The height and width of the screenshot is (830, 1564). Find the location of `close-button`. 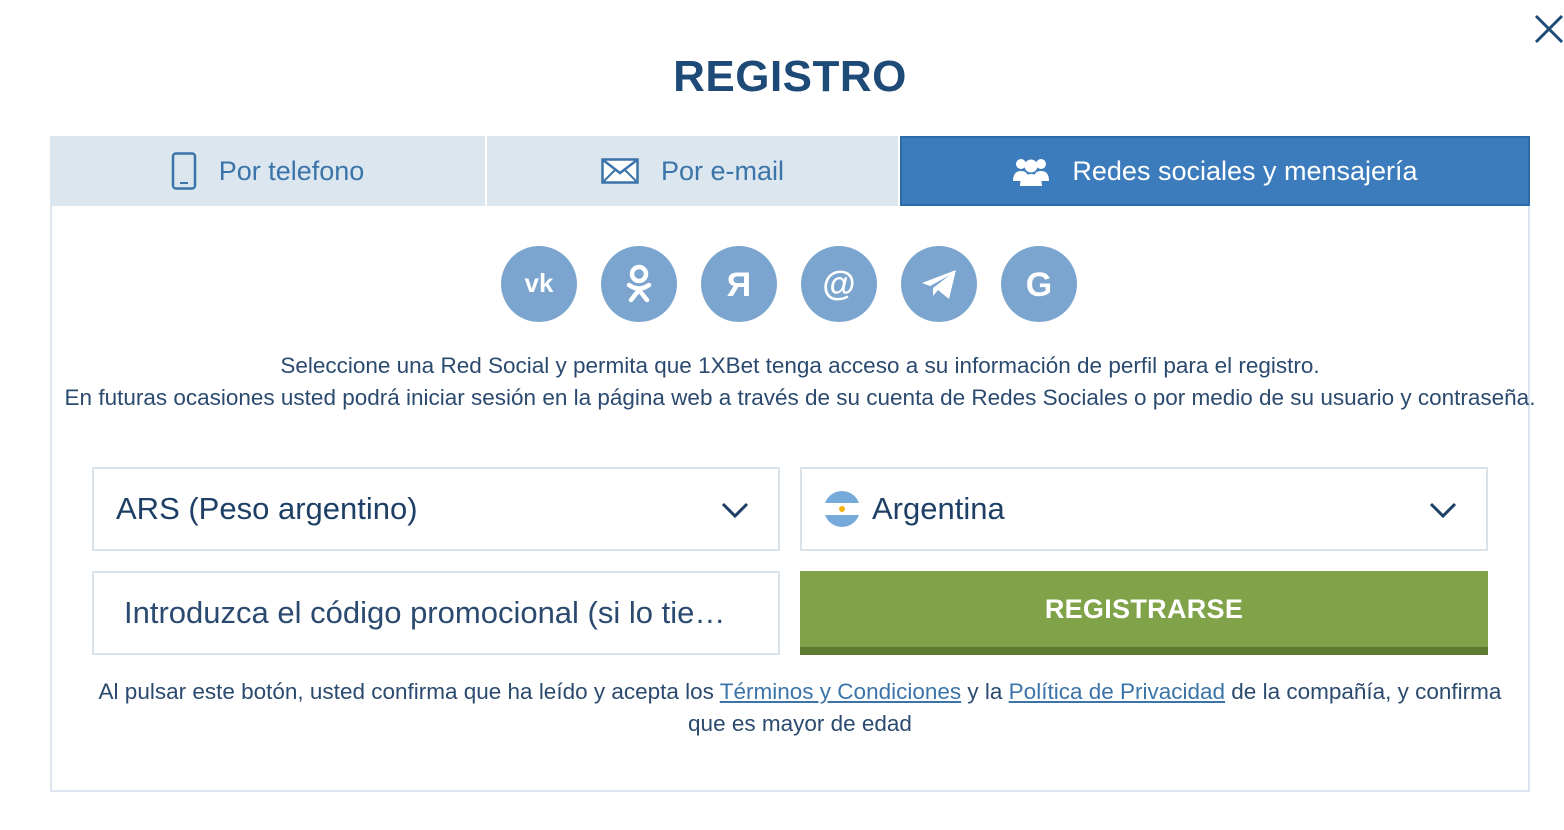

close-button is located at coordinates (1548, 29).